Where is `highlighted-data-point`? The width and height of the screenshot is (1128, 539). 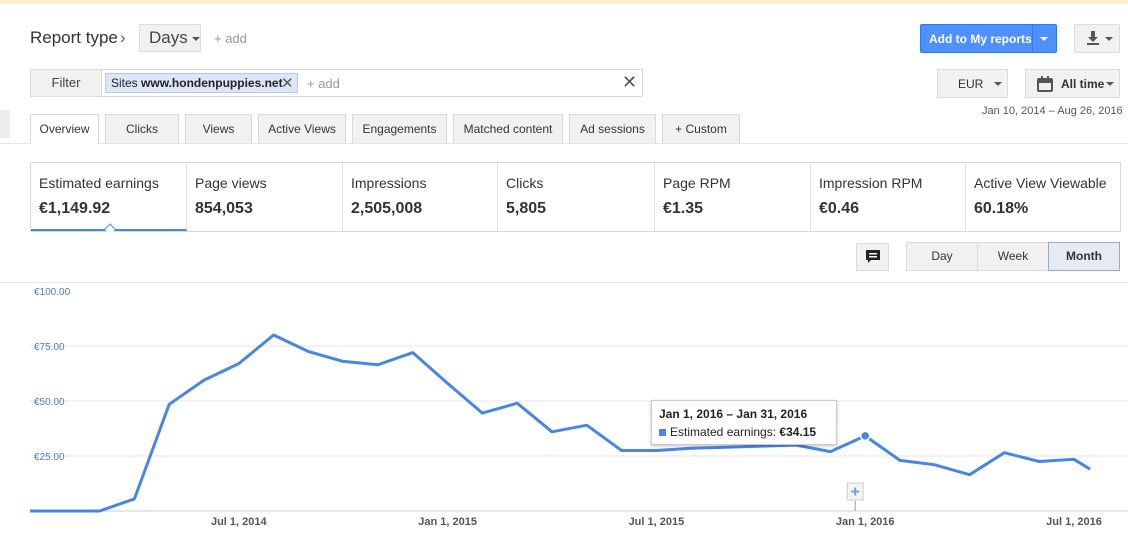 highlighted-data-point is located at coordinates (865, 436).